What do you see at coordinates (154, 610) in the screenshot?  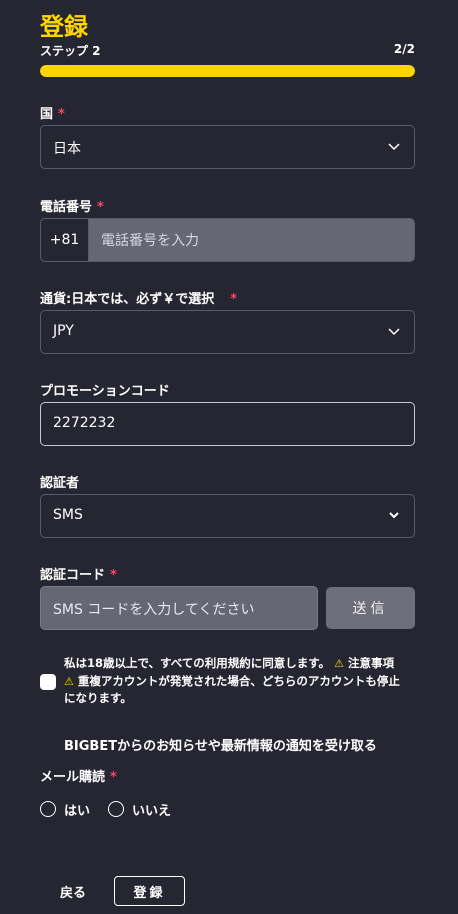 I see `sms-code-placeholder: SMS コードを入力してください` at bounding box center [154, 610].